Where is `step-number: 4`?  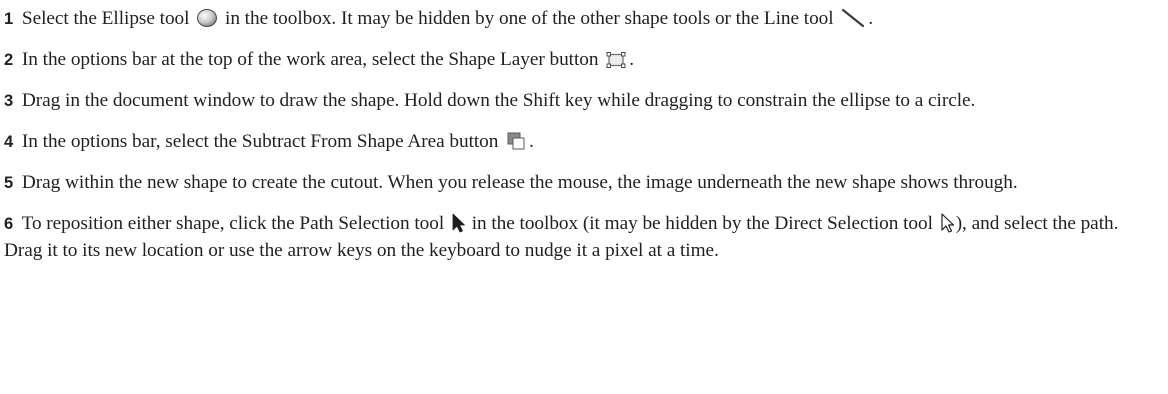
step-number: 4 is located at coordinates (9, 142).